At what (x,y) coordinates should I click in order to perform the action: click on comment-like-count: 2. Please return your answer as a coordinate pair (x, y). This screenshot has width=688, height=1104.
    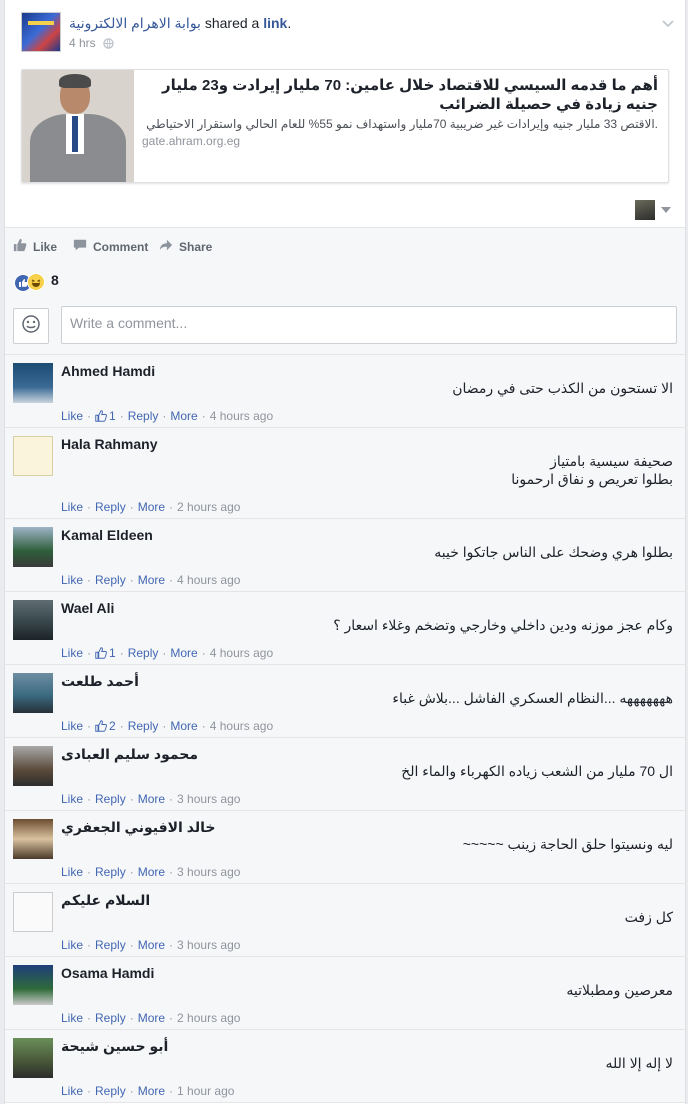
    Looking at the image, I should click on (105, 726).